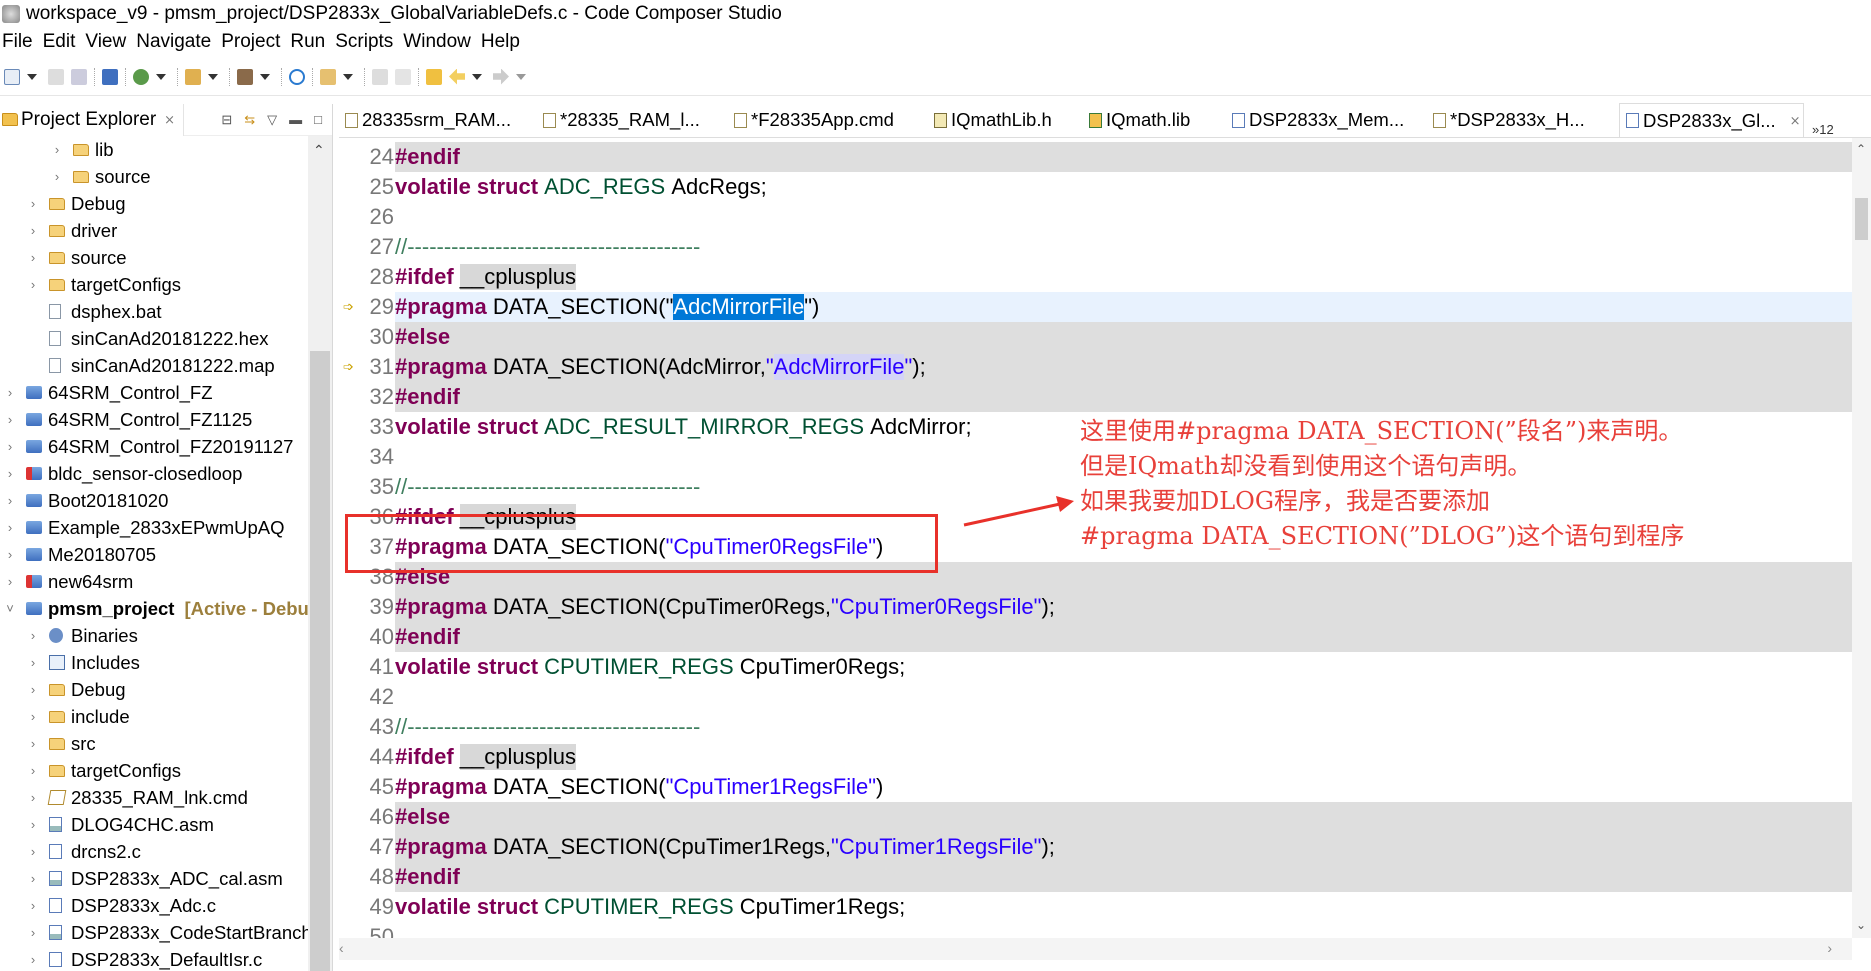  What do you see at coordinates (437, 42) in the screenshot?
I see `menu-window: Window` at bounding box center [437, 42].